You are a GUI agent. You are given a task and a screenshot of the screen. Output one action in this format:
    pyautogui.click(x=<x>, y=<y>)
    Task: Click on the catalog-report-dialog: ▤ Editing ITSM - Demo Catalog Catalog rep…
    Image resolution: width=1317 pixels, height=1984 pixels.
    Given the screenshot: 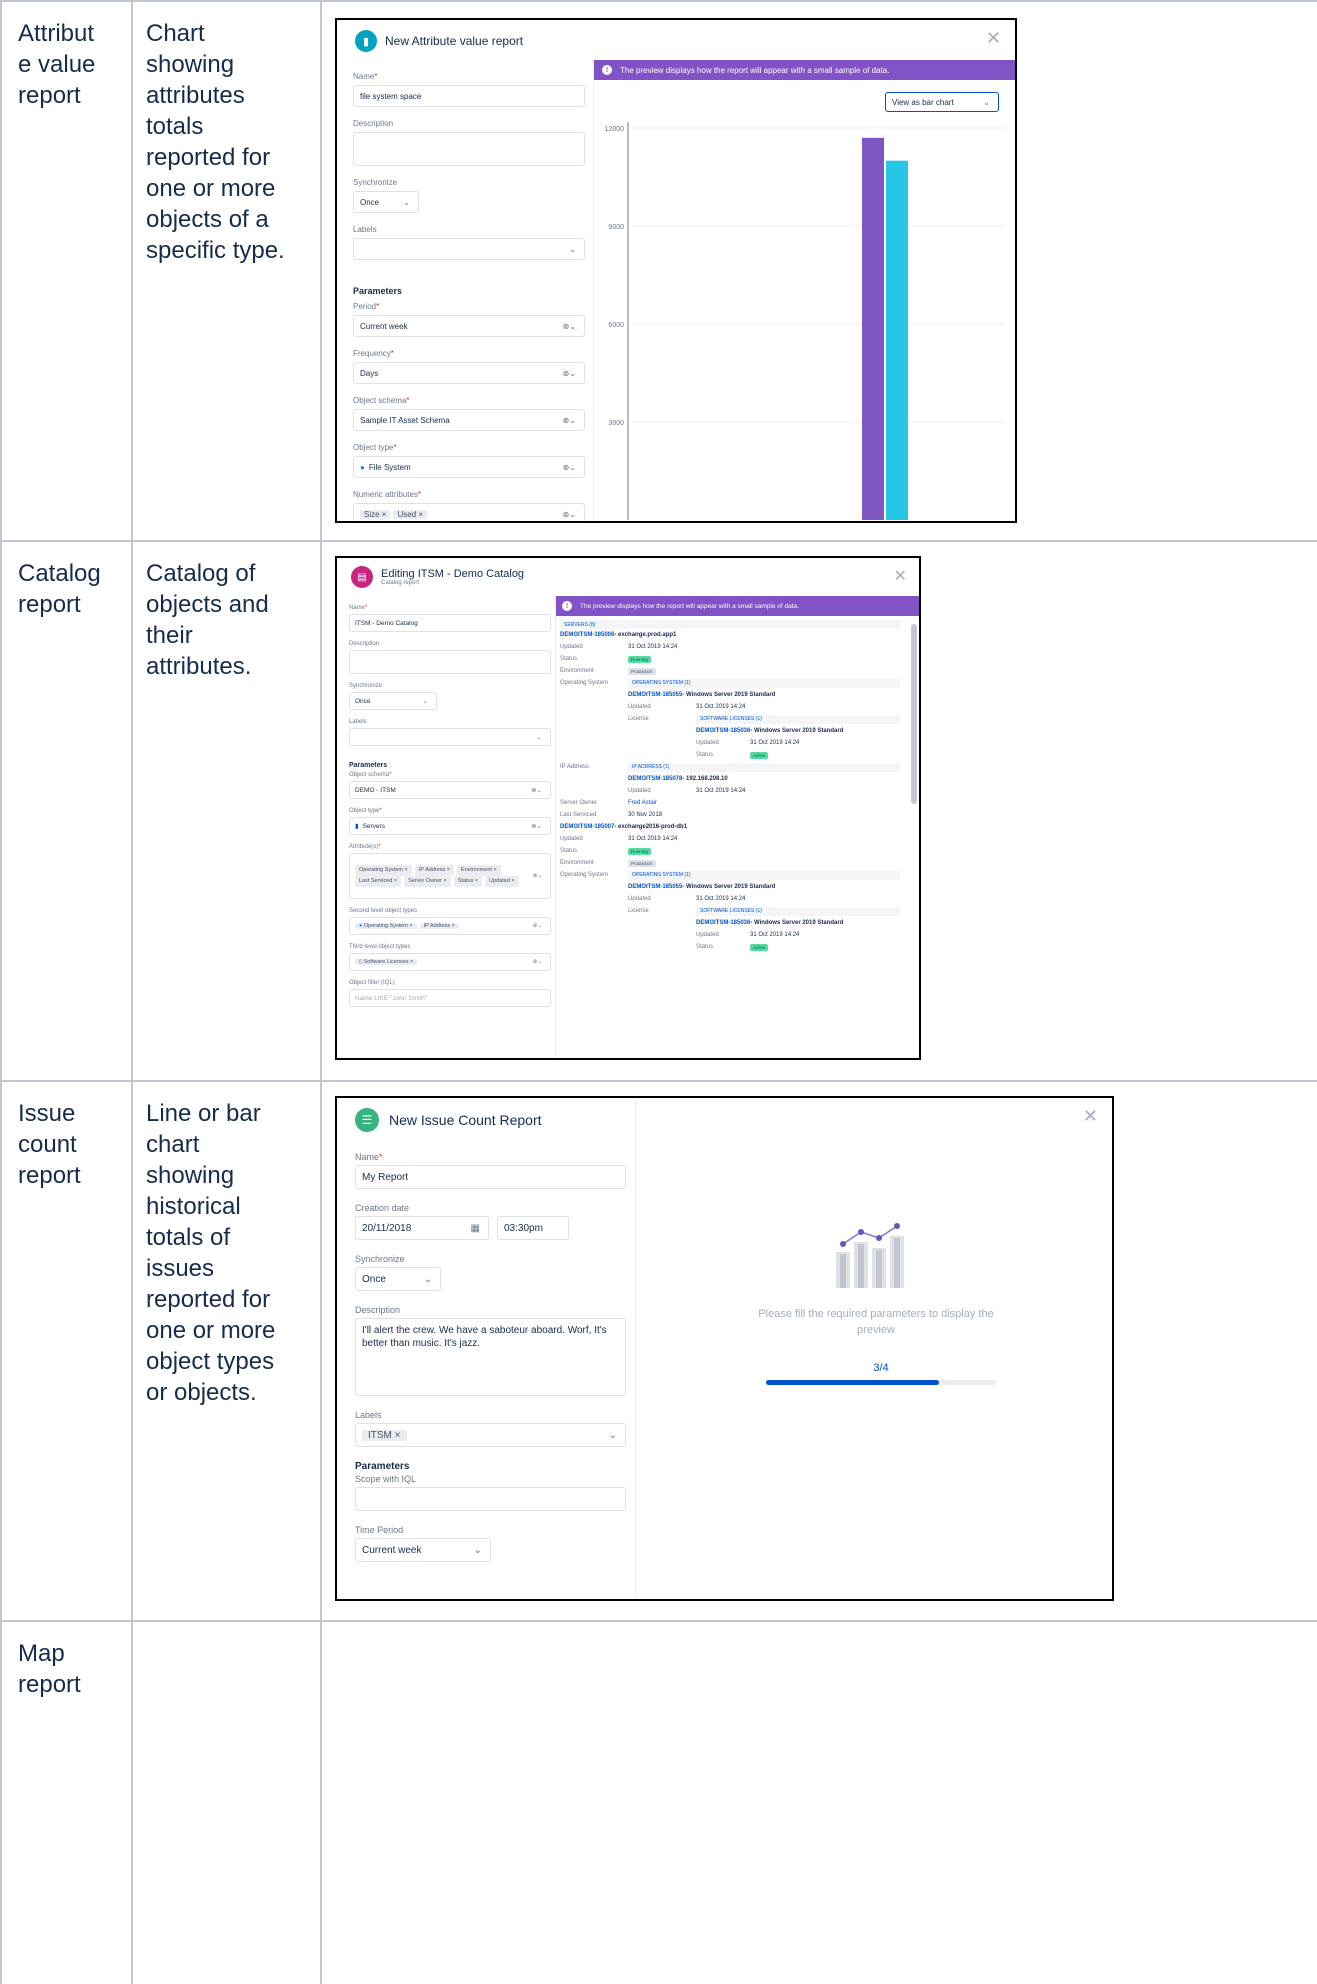 What is the action you would take?
    pyautogui.click(x=628, y=808)
    